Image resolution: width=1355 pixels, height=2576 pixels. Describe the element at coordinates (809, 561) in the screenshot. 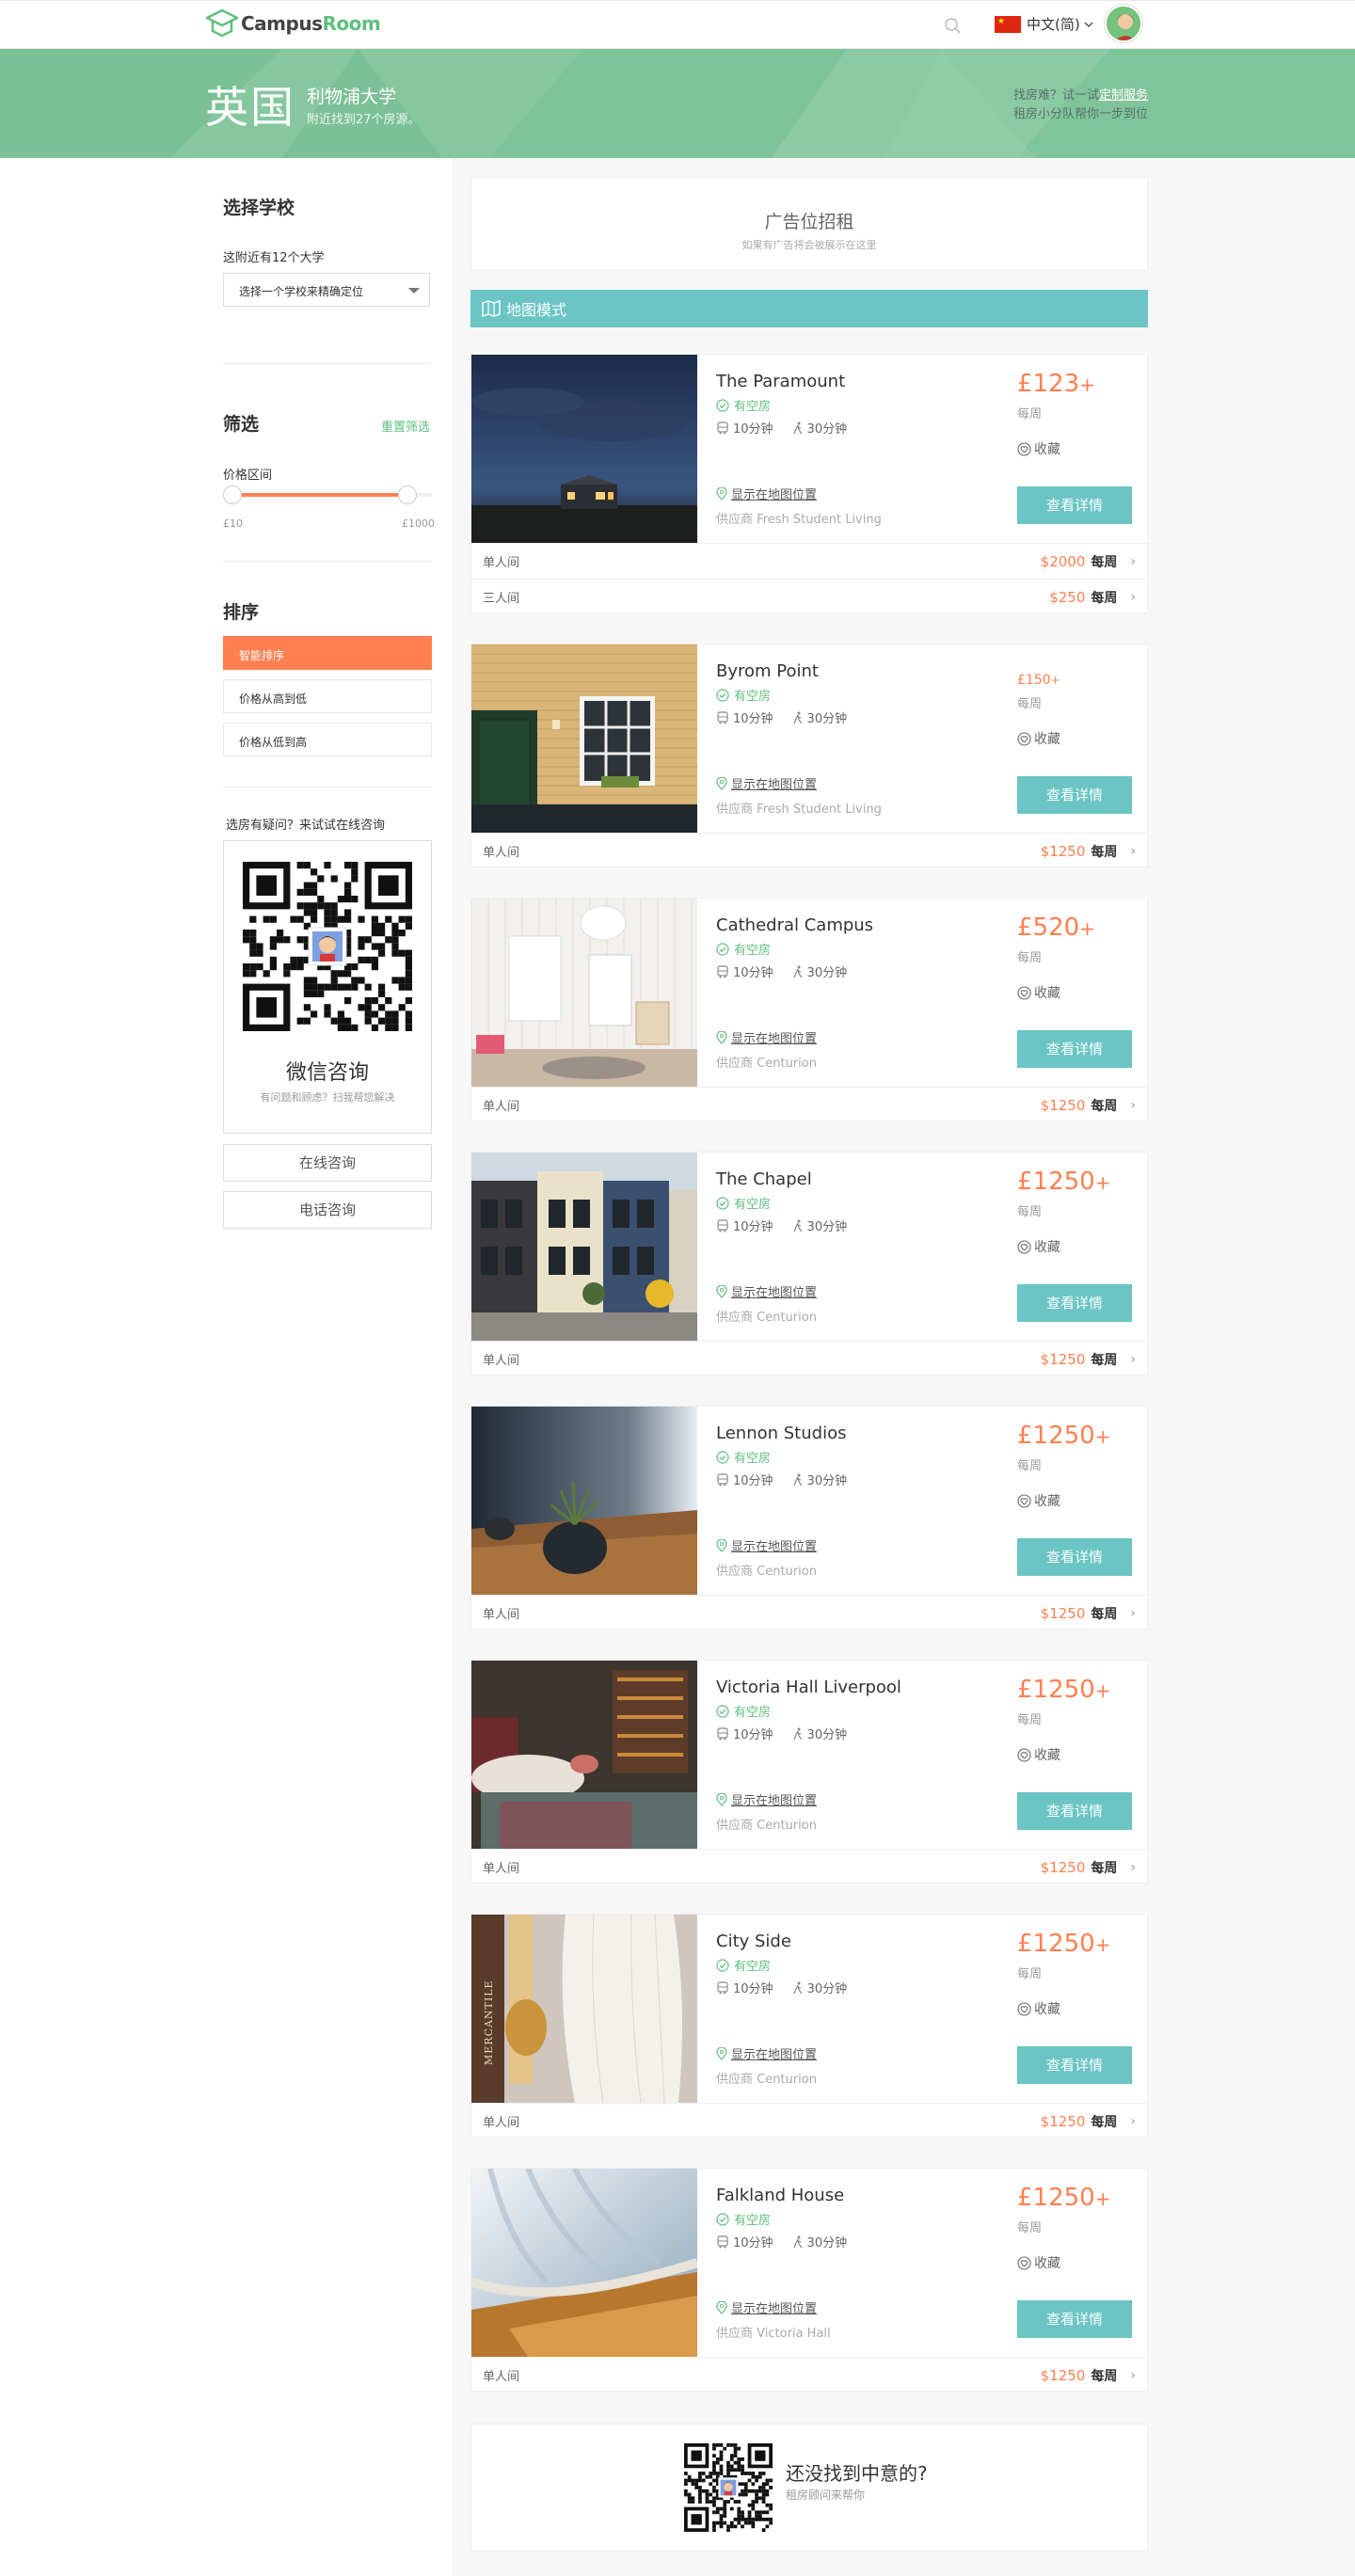

I see `room-type-row: 单人间 $2000 每周 ›` at that location.